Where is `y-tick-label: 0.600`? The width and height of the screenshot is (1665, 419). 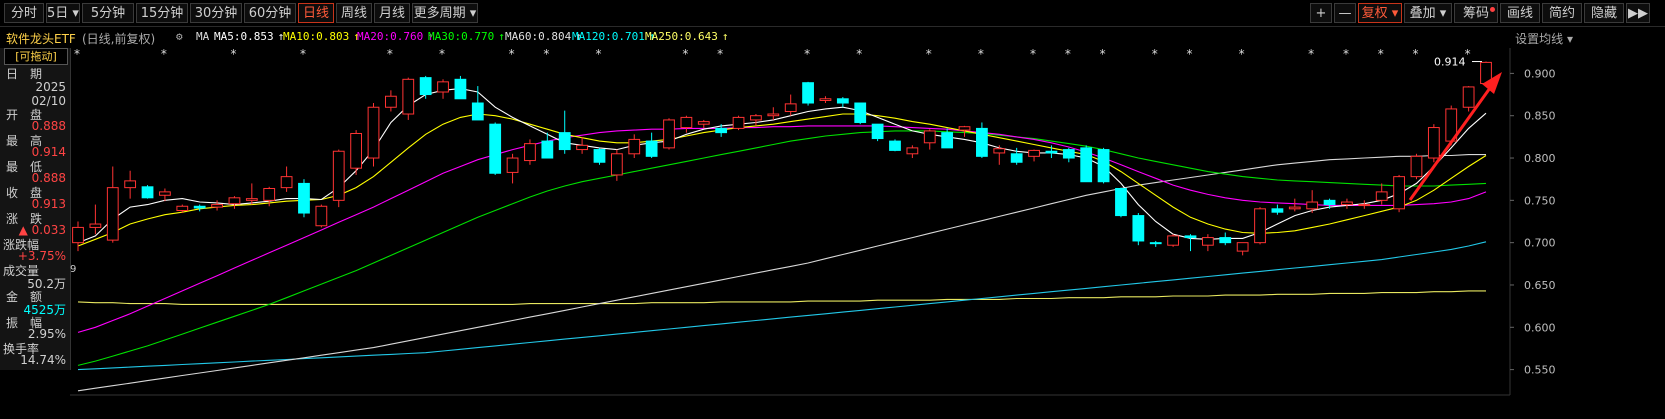 y-tick-label: 0.600 is located at coordinates (1540, 327).